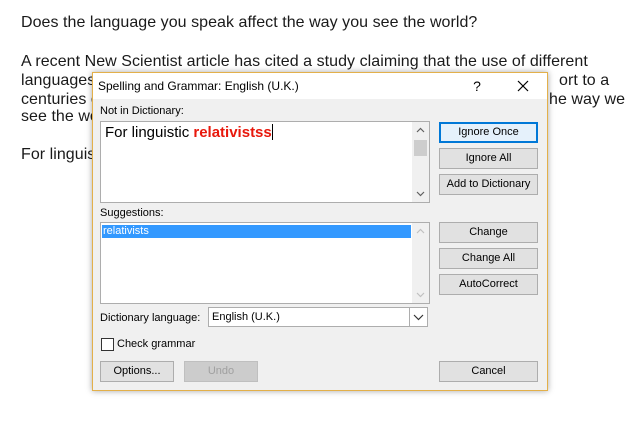 The height and width of the screenshot is (443, 637). I want to click on dialog-titlebar: Spelling and Grammar: English (U.K.) ?, so click(320, 86).